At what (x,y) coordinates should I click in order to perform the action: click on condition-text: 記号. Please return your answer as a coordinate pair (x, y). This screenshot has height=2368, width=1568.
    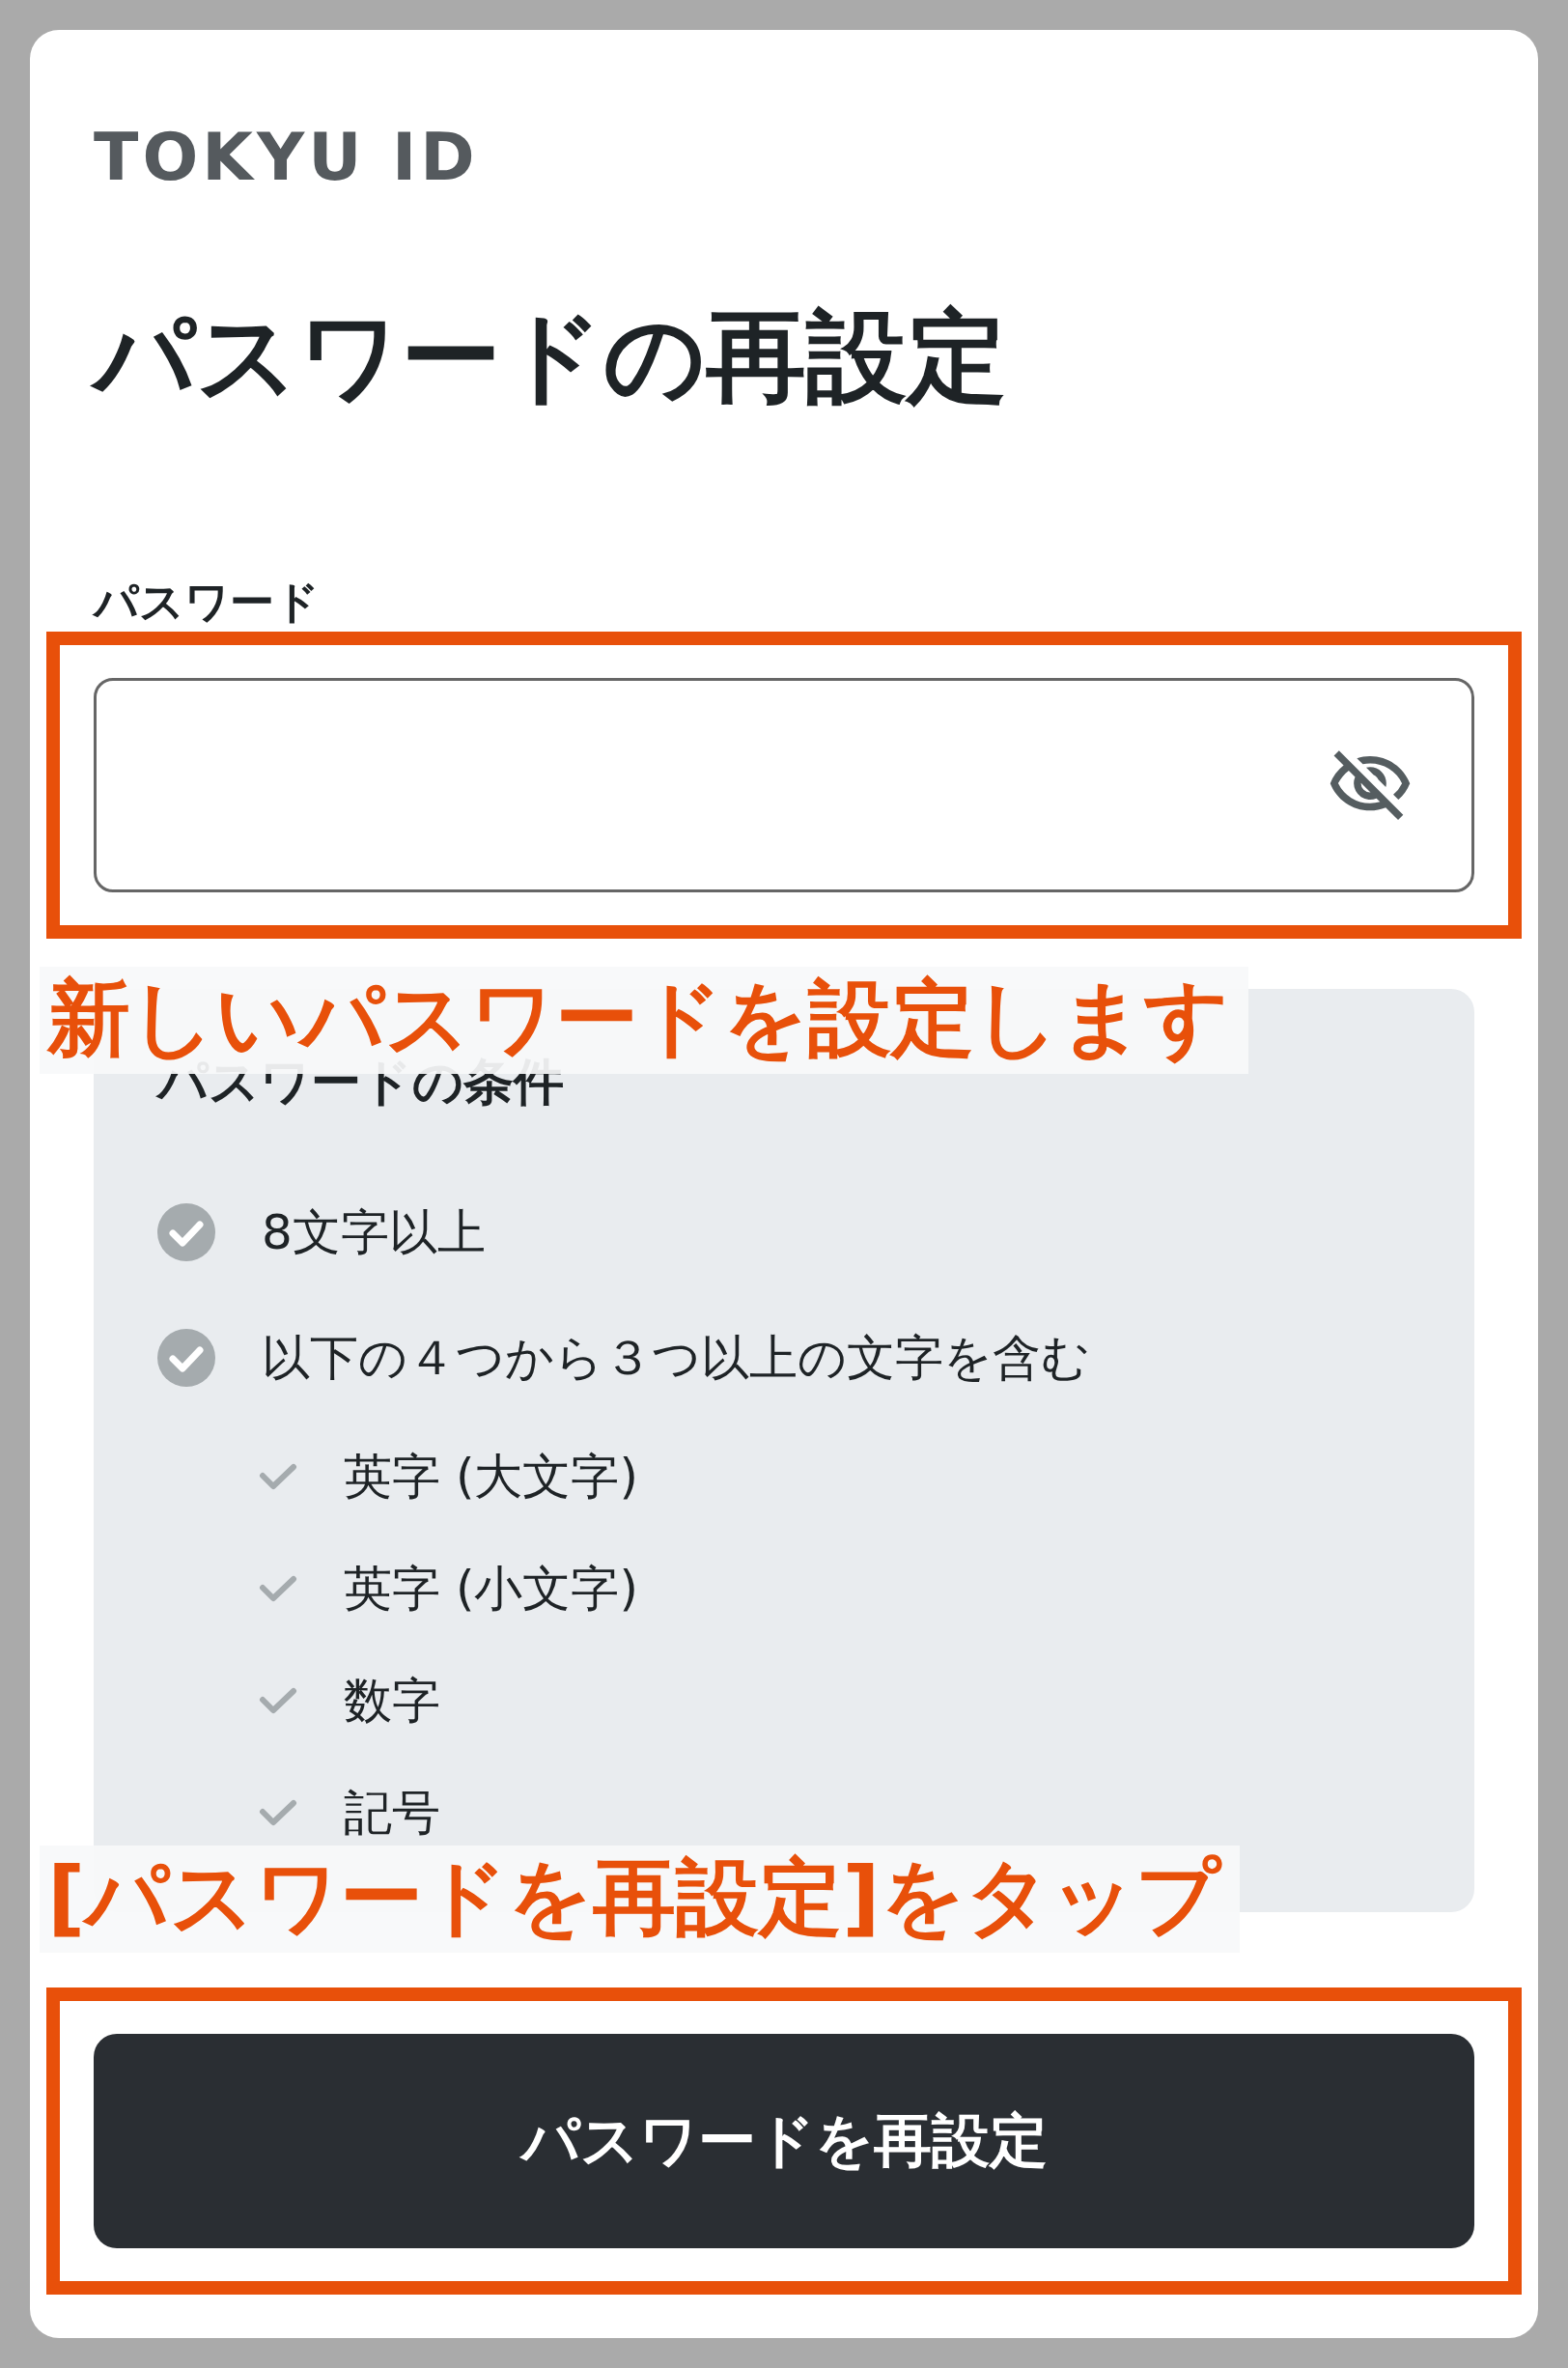
    Looking at the image, I should click on (392, 1814).